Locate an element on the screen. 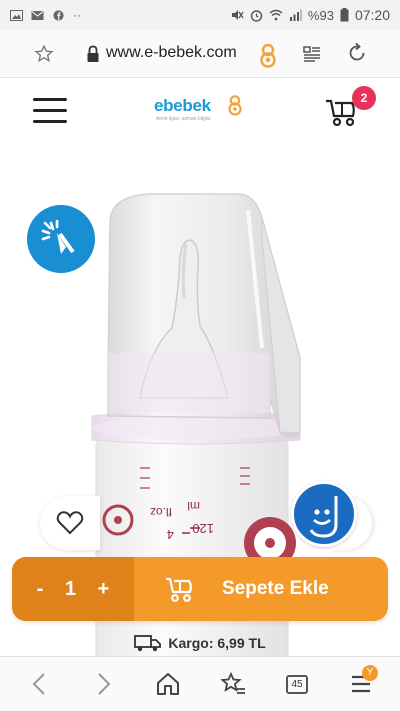  menu-button is located at coordinates (50, 112).